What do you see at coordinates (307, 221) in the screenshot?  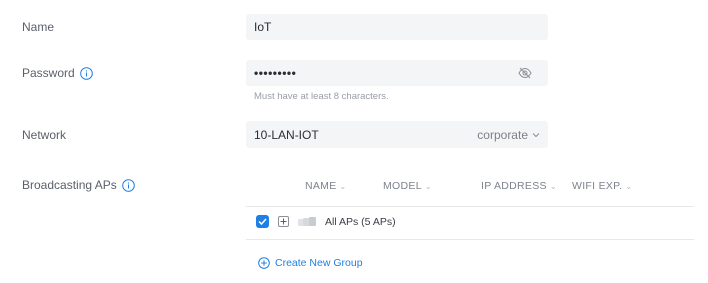 I see `ap-group-icon` at bounding box center [307, 221].